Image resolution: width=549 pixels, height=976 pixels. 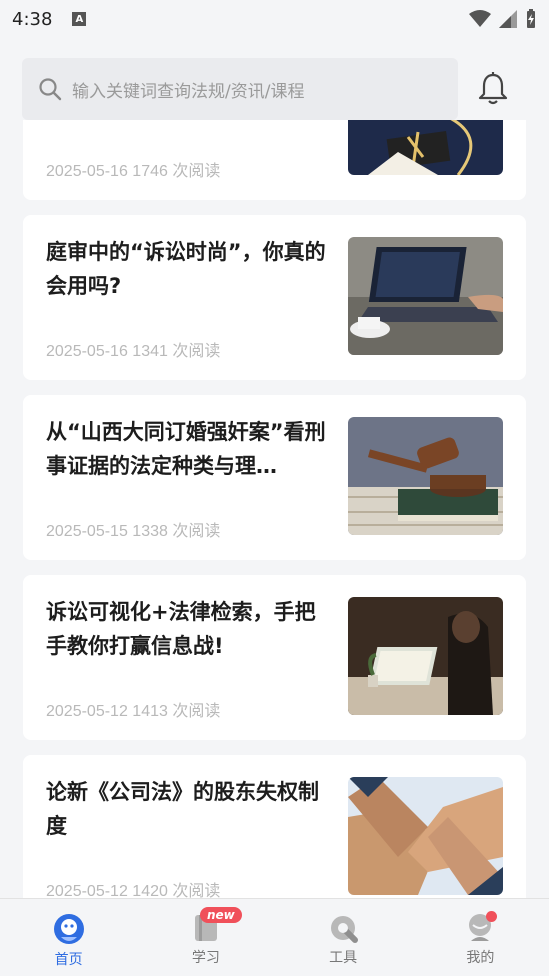 What do you see at coordinates (480, 958) in the screenshot?
I see `tab-label: 我的` at bounding box center [480, 958].